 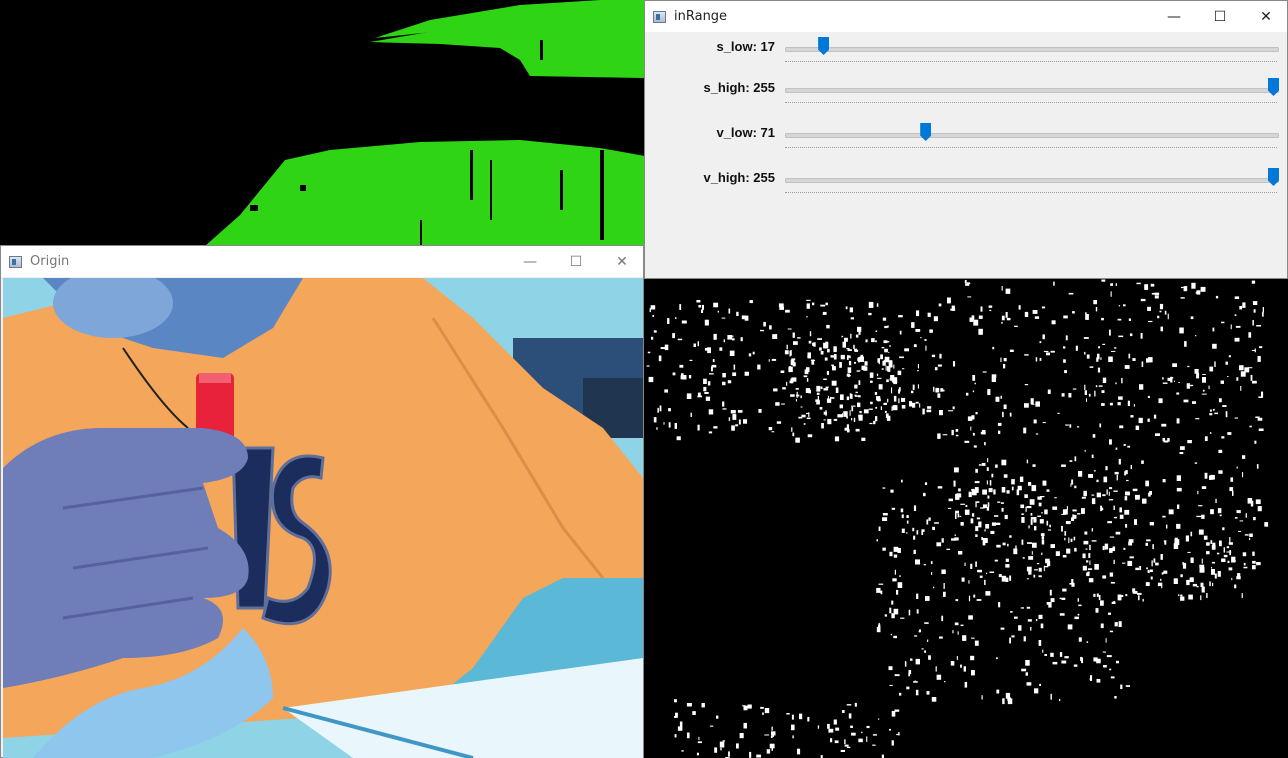 What do you see at coordinates (966, 16) in the screenshot?
I see `inrange-titlebar: inRange — ☐ ✕` at bounding box center [966, 16].